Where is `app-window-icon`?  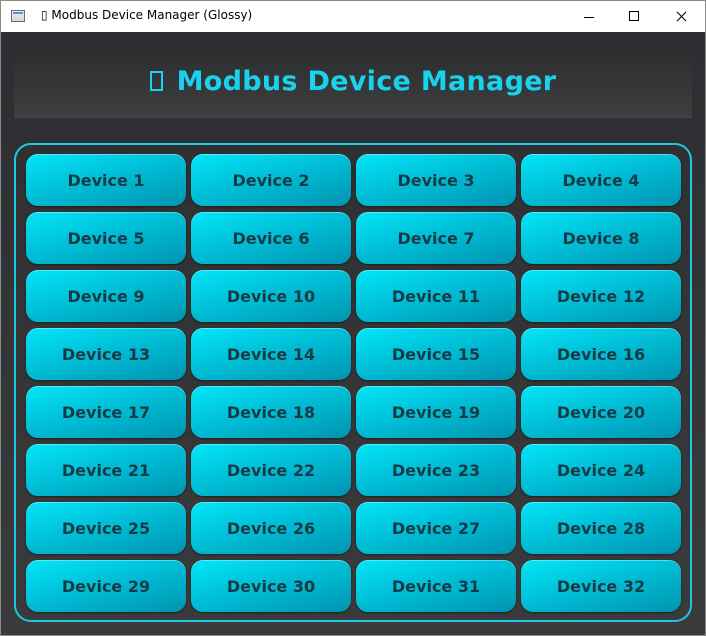
app-window-icon is located at coordinates (18, 16).